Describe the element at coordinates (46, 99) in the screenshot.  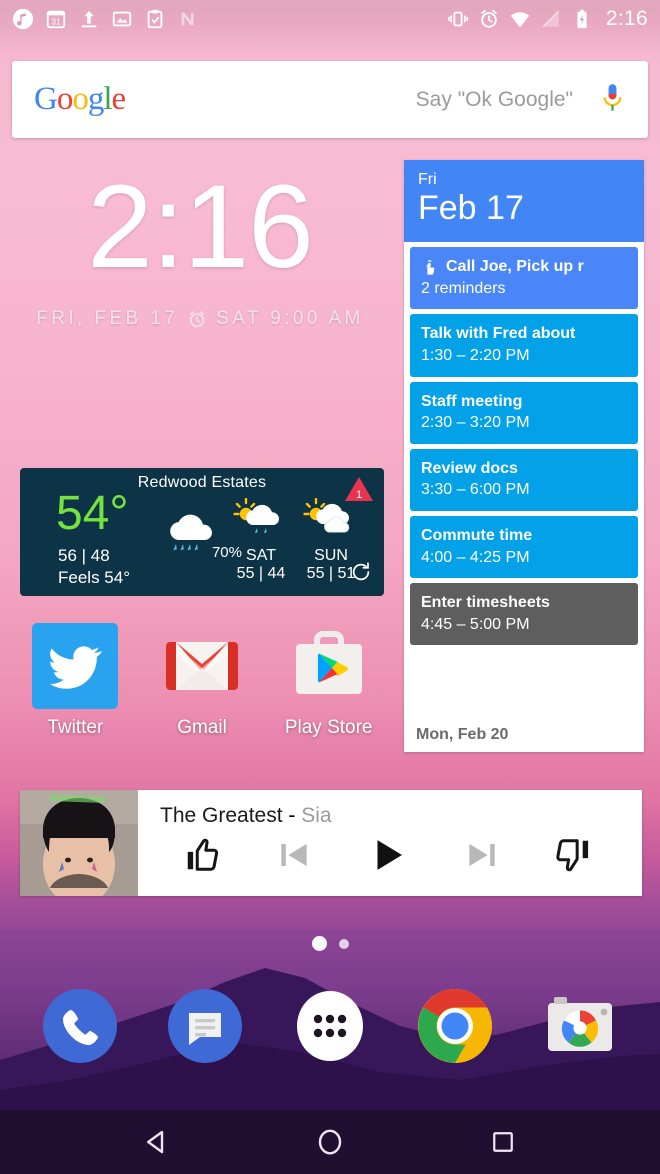
I see `logo-letter-g1: G` at that location.